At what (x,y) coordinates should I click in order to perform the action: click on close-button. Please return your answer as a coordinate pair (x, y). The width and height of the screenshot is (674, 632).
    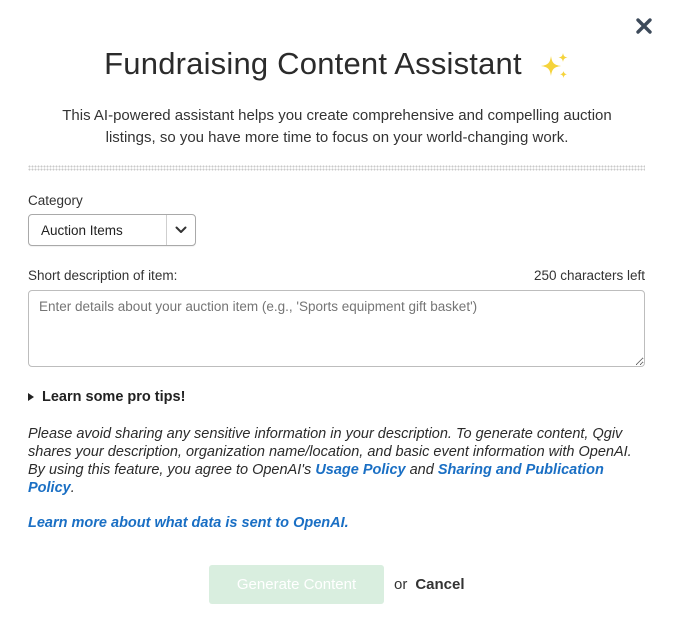
    Looking at the image, I should click on (644, 26).